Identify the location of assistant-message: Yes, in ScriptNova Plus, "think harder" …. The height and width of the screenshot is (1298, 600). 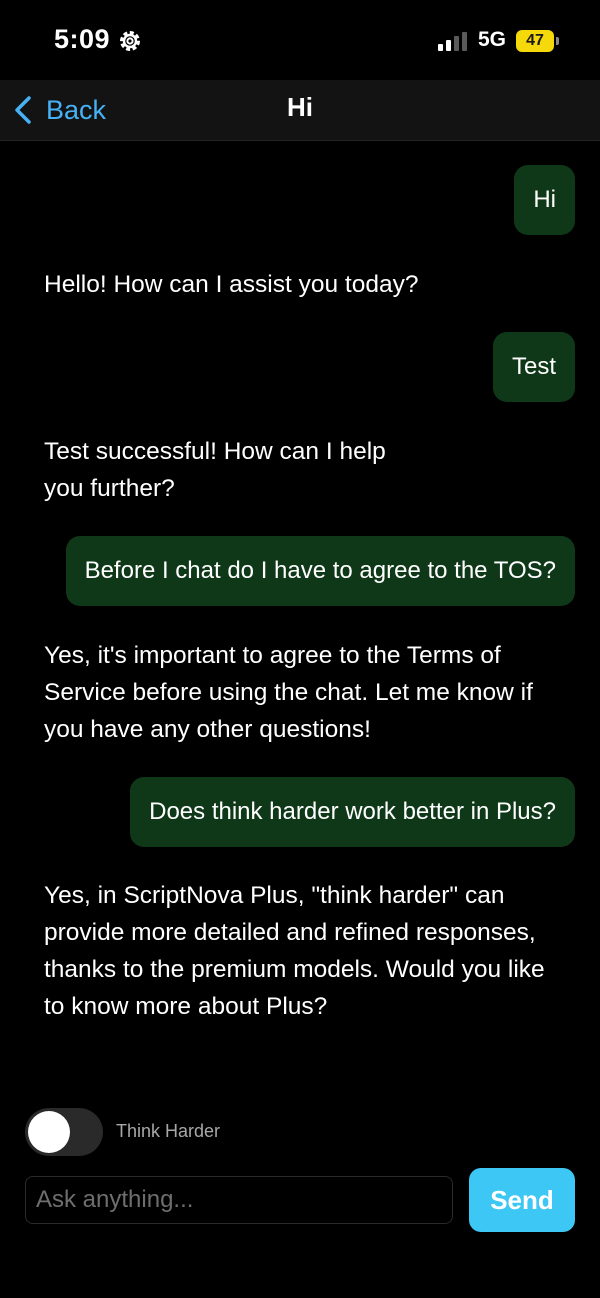
(294, 951).